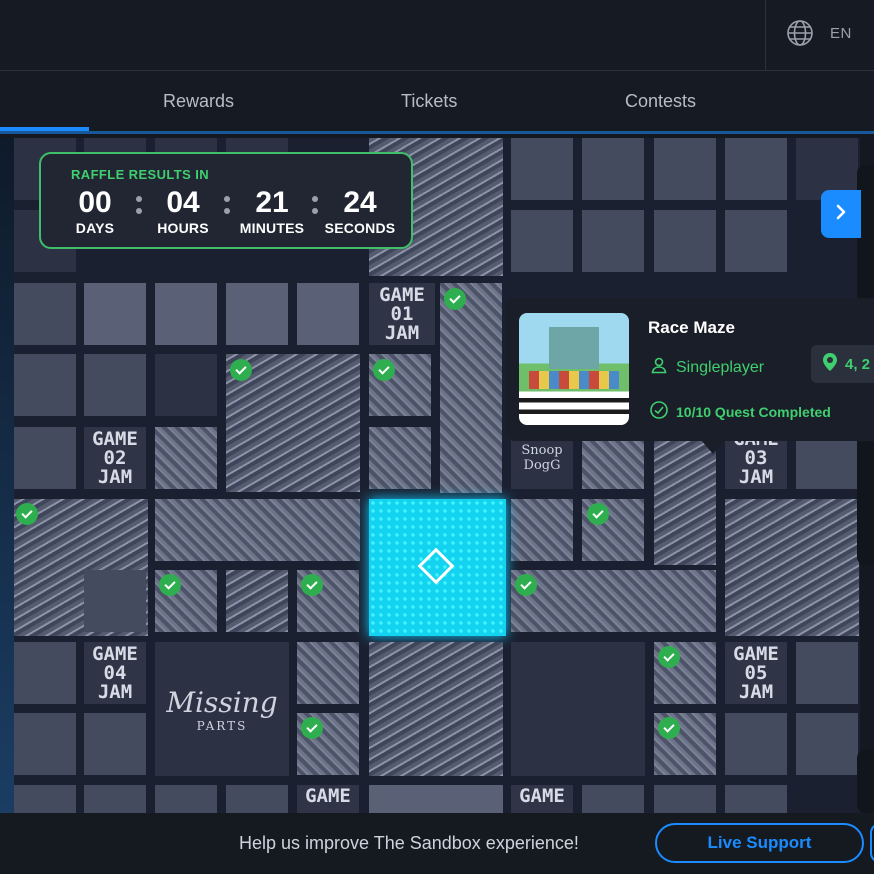  Describe the element at coordinates (753, 411) in the screenshot. I see `quest-label: 10/10 Quest Completed` at that location.